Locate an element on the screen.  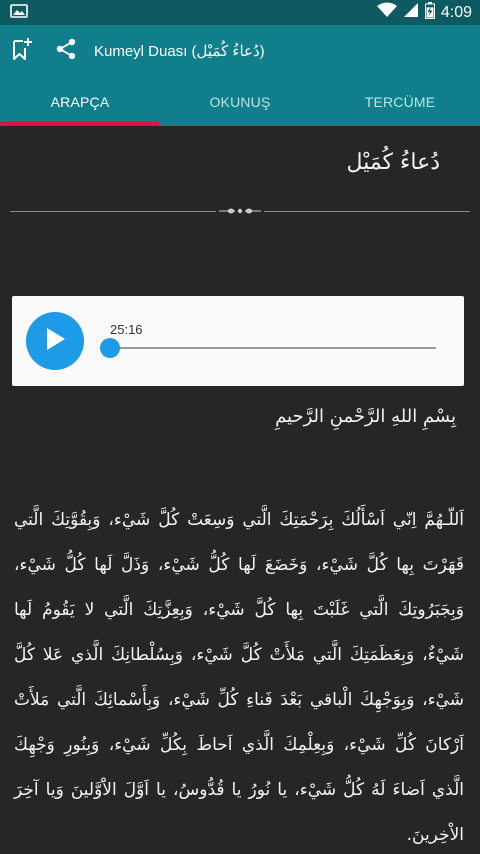
audio-player: 25:16 is located at coordinates (238, 341).